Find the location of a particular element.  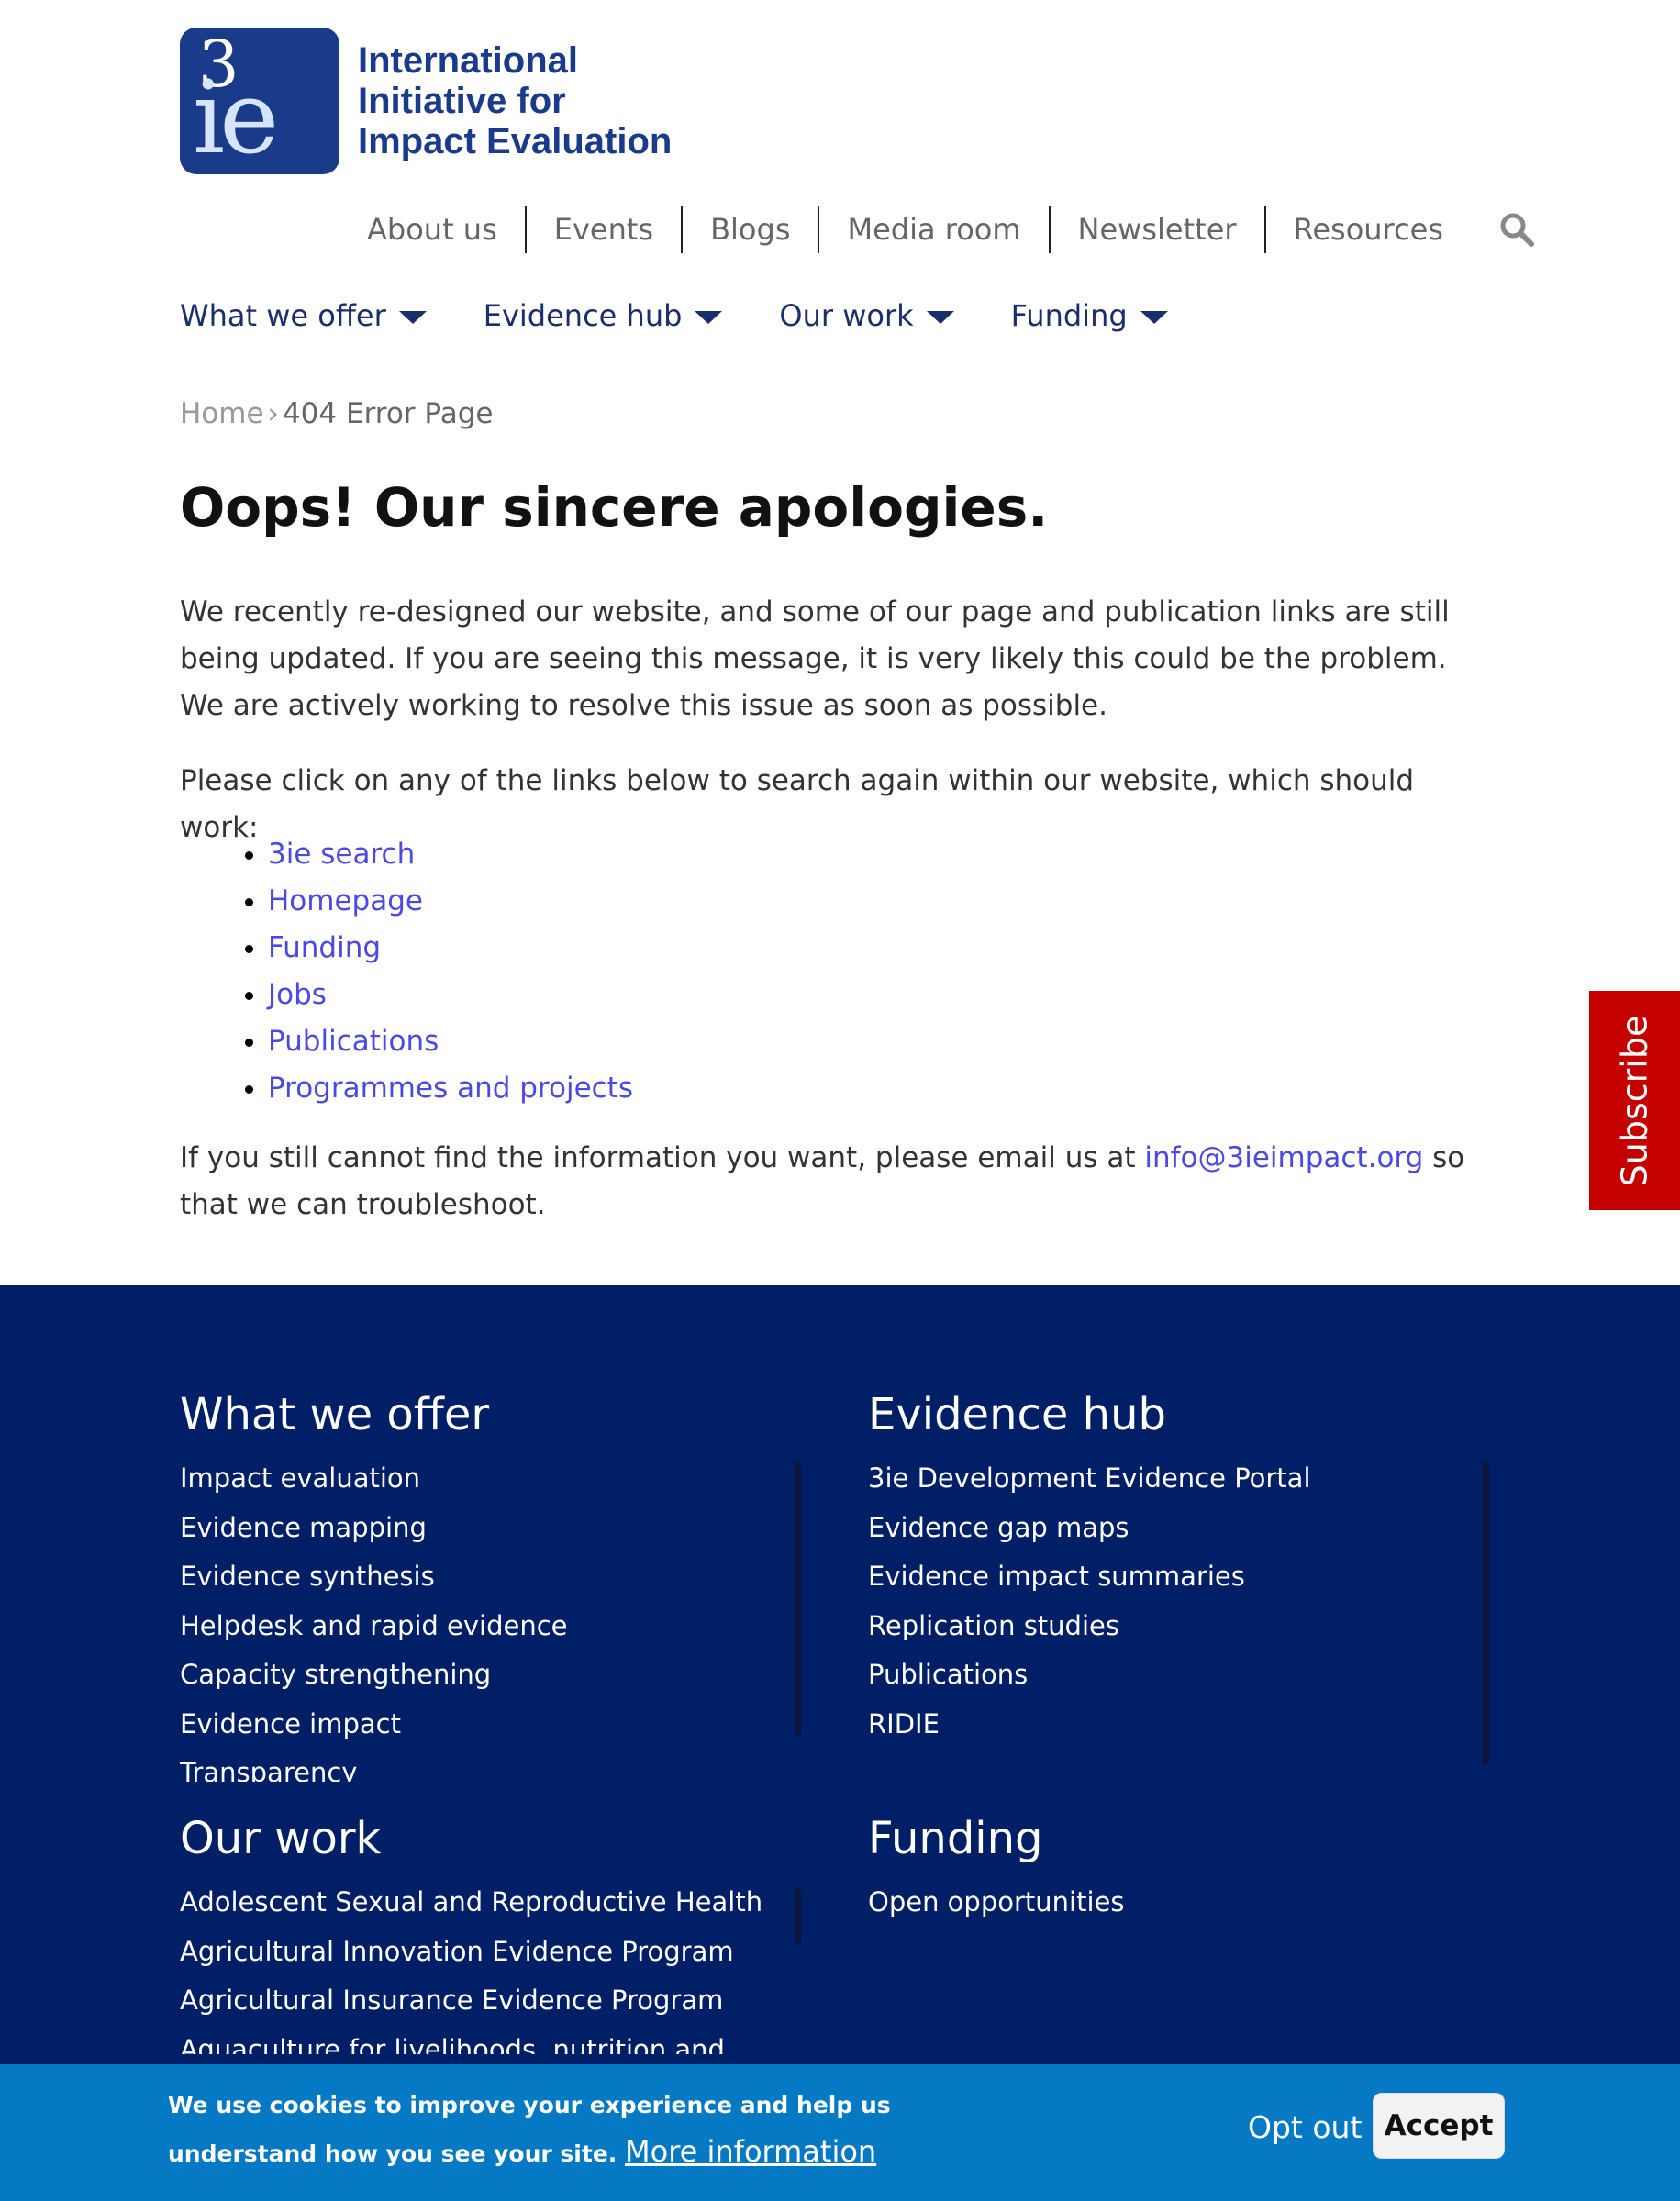

subscribe-tab: Subscribe is located at coordinates (1634, 1100).